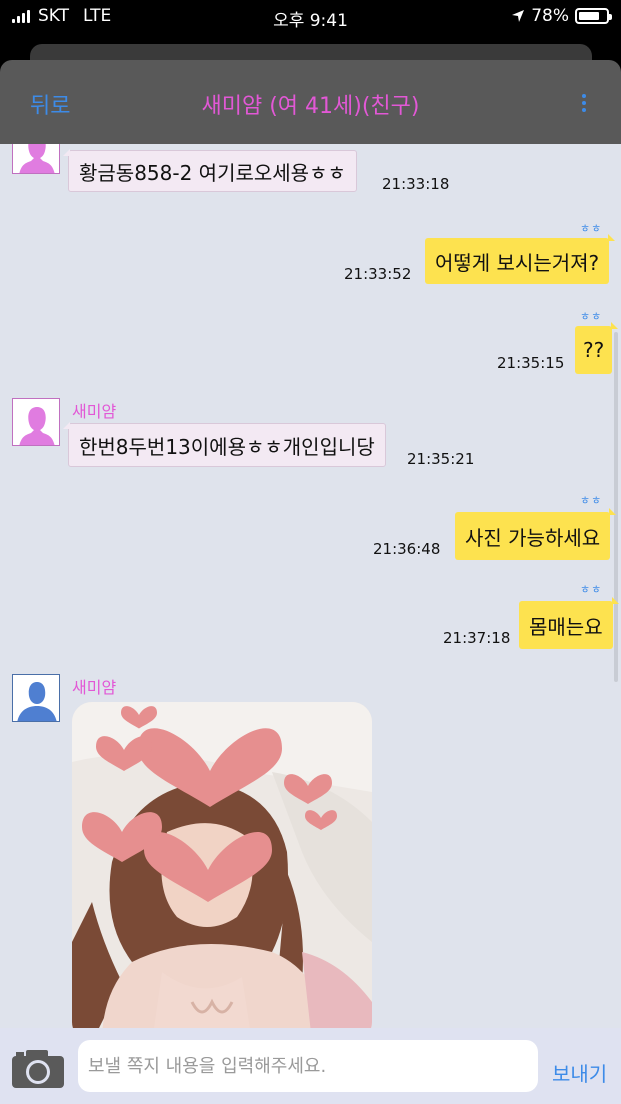 The height and width of the screenshot is (1104, 621). Describe the element at coordinates (531, 363) in the screenshot. I see `message-time: 21:35:15` at that location.